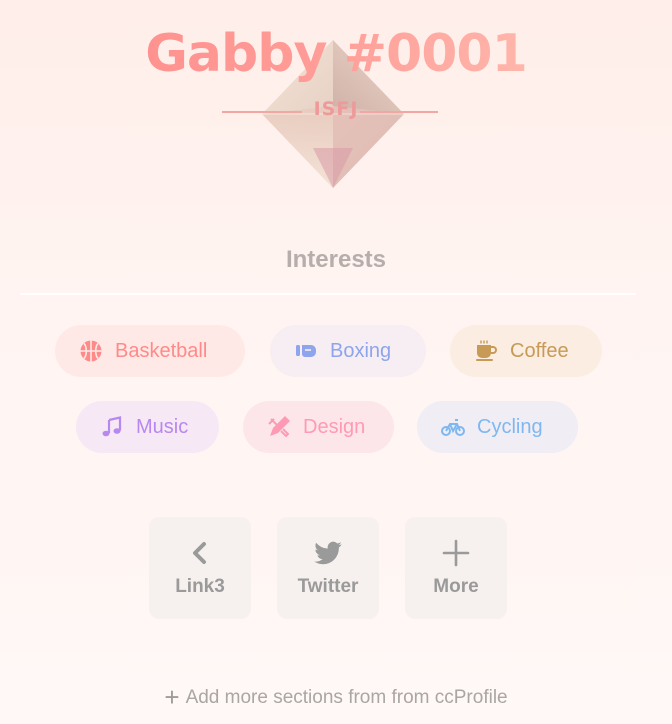  Describe the element at coordinates (336, 54) in the screenshot. I see `profile-name: Gabby #0001` at that location.